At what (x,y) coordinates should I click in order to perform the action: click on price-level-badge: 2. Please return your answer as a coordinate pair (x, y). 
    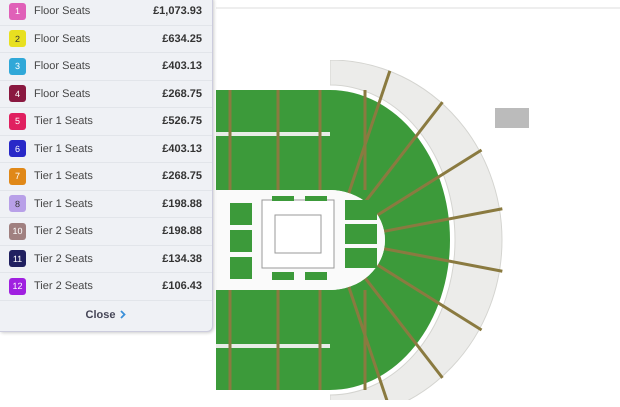
    Looking at the image, I should click on (17, 39).